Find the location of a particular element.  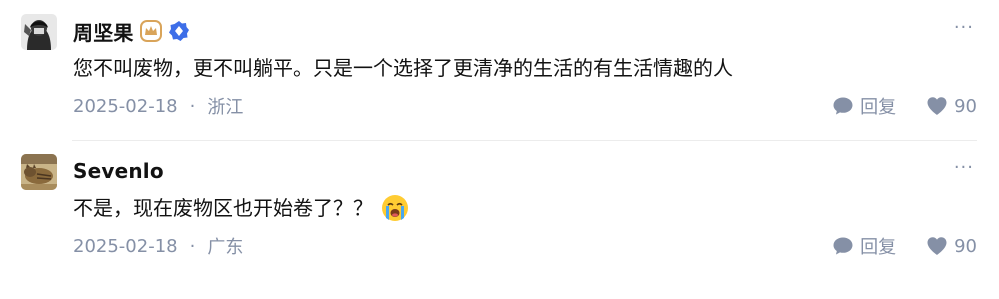

author-name: Sevenlo is located at coordinates (118, 171).